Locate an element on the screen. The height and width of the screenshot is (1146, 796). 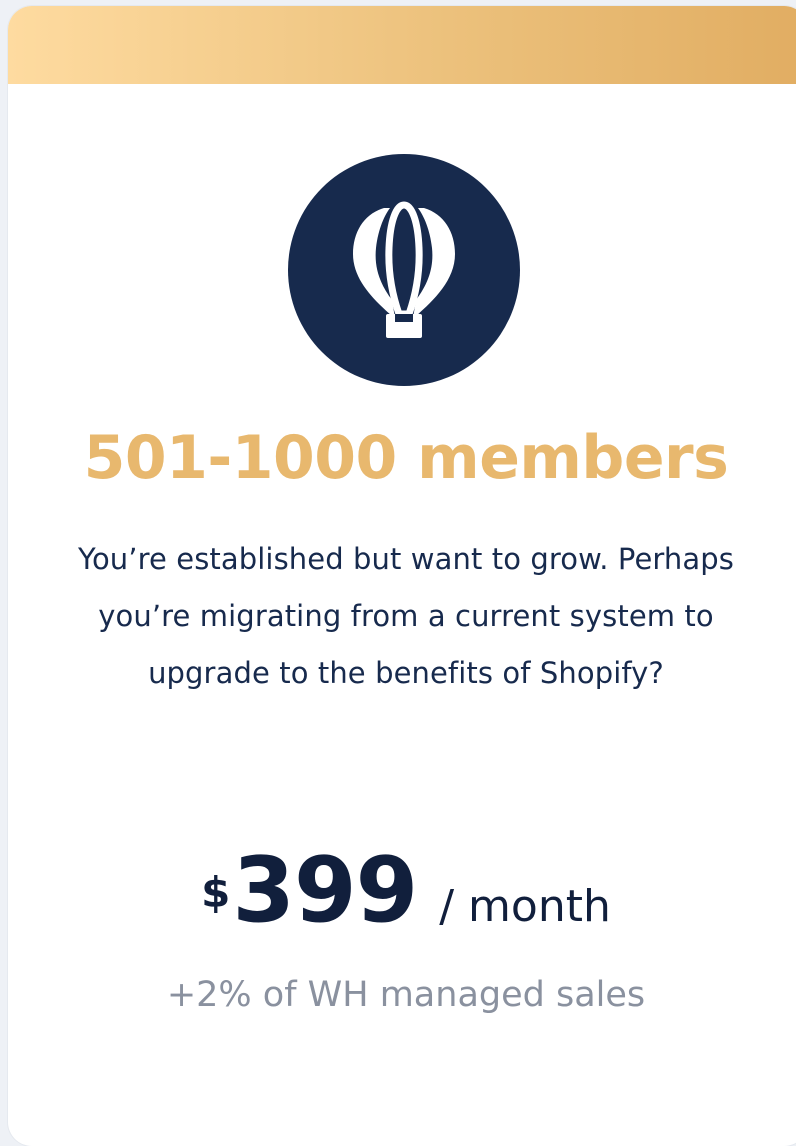
fee-note: +2% of WH managed sales is located at coordinates (406, 995).